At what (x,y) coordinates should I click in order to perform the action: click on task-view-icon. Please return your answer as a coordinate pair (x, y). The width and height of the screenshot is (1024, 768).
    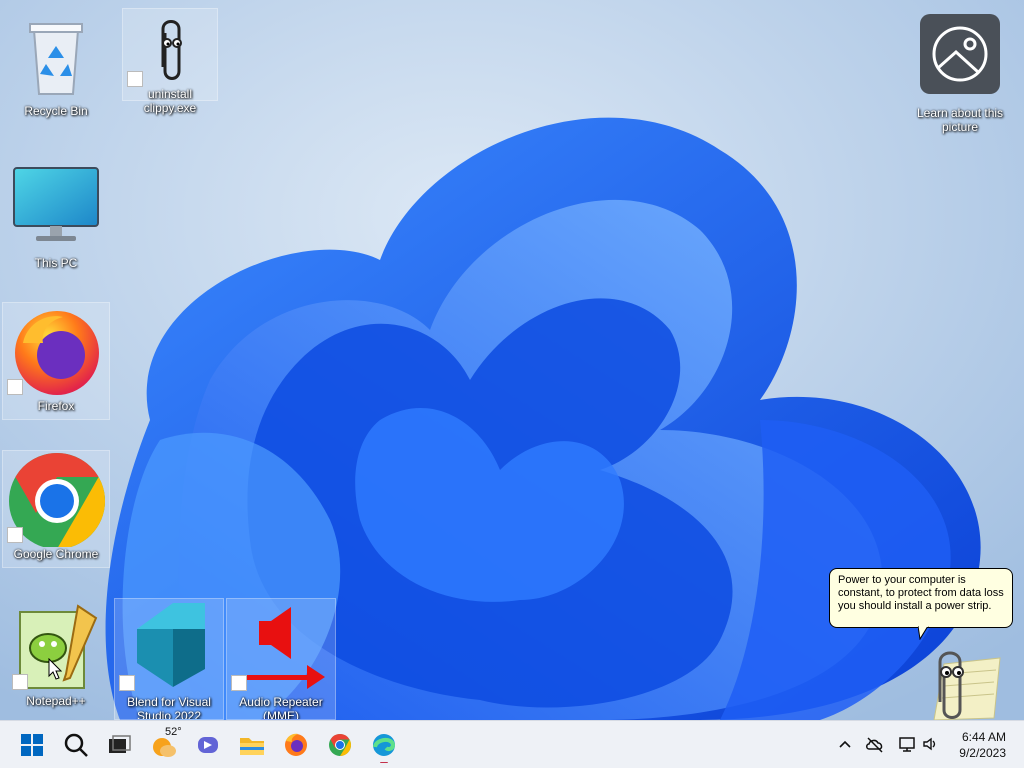
    Looking at the image, I should click on (120, 744).